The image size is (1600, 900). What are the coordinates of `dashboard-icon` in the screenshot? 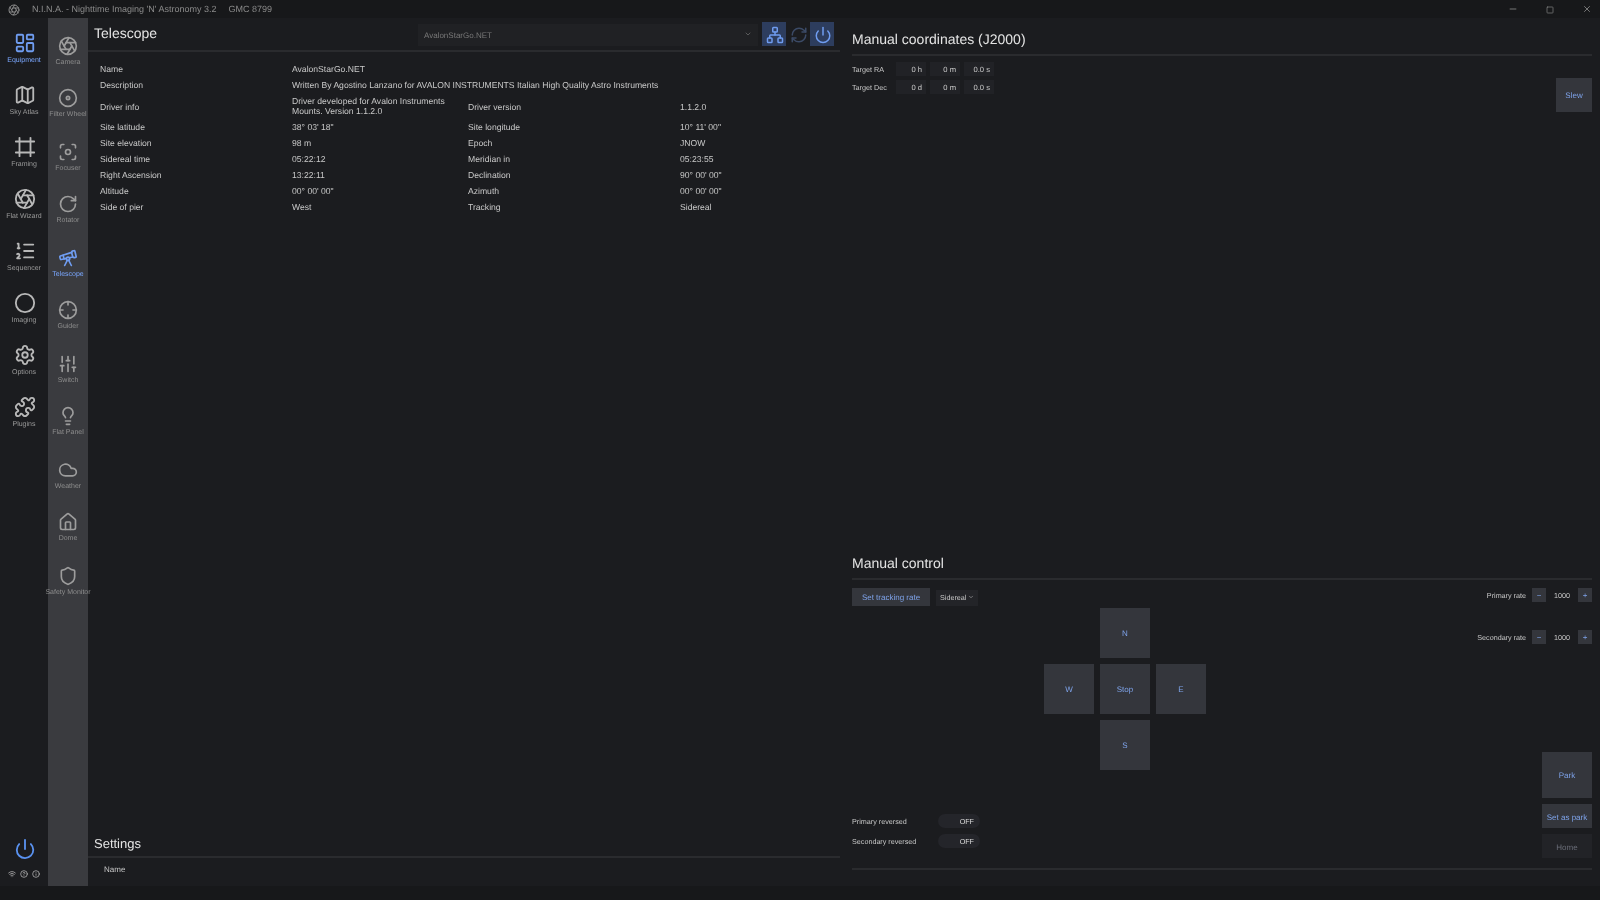 It's located at (24, 43).